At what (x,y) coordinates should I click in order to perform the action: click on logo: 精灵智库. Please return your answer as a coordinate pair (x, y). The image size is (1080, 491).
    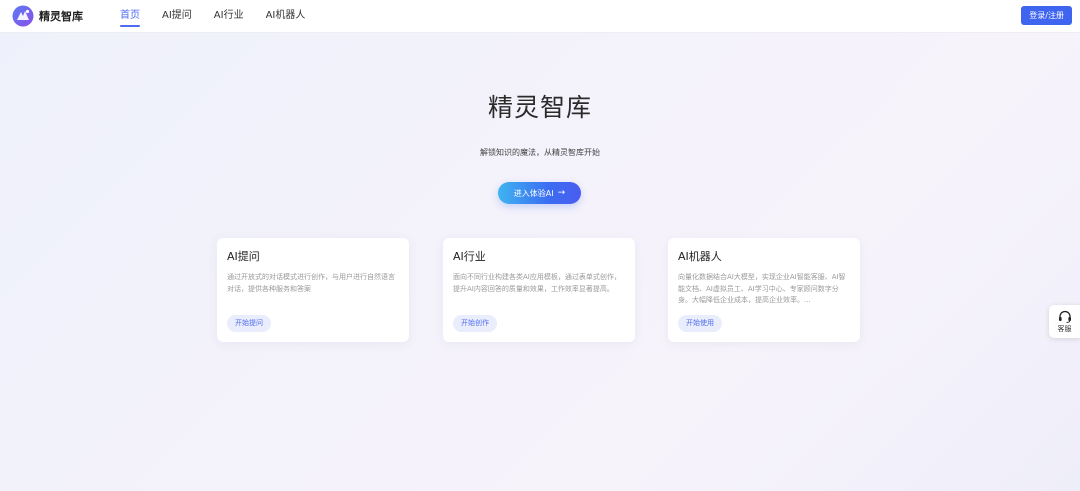
    Looking at the image, I should click on (66, 16).